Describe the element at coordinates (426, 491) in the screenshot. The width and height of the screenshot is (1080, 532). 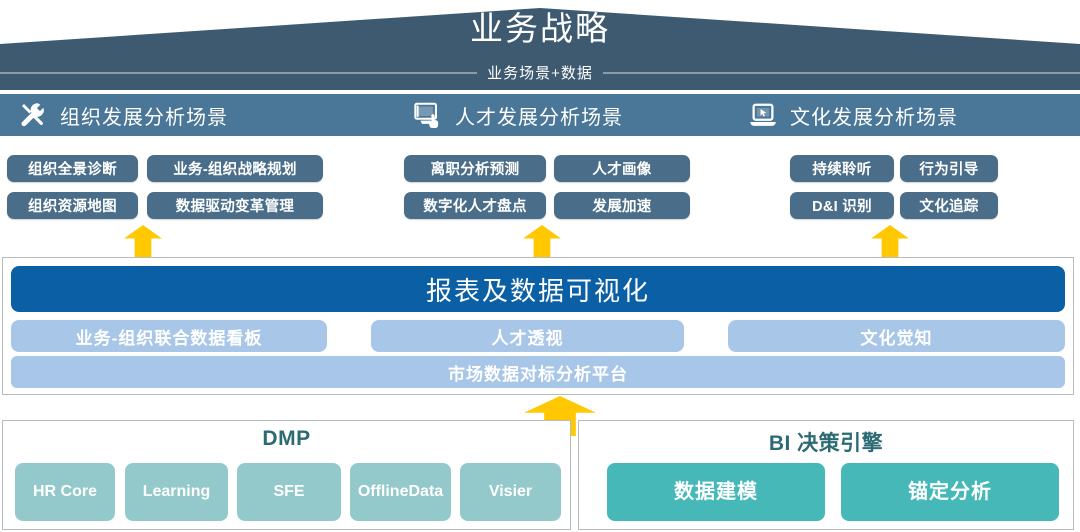
I see `tile-label-line: Data` at that location.